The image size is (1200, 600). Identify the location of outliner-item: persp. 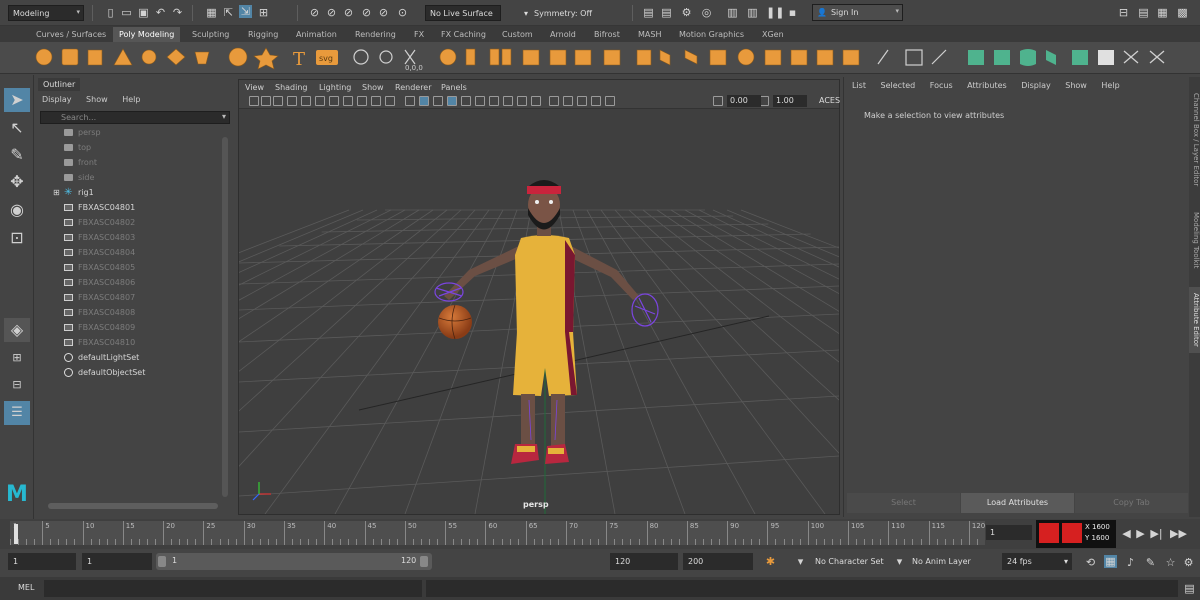
(131, 132).